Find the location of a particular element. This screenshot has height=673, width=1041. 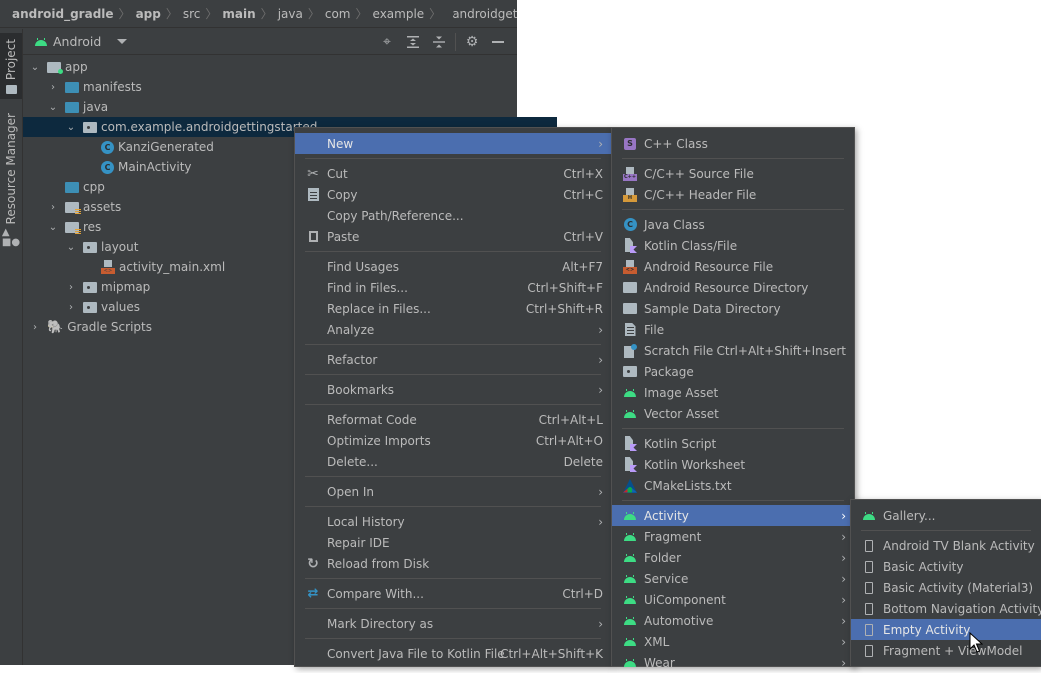

activity-item-empty-activity: Empty Activity is located at coordinates (946, 629).